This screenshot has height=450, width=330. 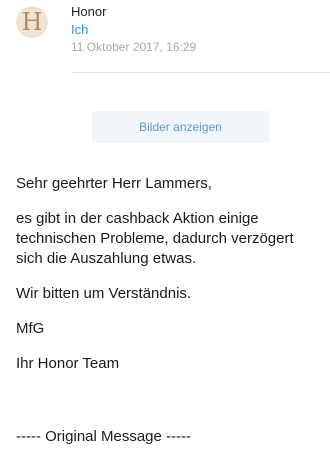 What do you see at coordinates (114, 183) in the screenshot?
I see `greeting-text: Sehr geehrter Herr Lammers,` at bounding box center [114, 183].